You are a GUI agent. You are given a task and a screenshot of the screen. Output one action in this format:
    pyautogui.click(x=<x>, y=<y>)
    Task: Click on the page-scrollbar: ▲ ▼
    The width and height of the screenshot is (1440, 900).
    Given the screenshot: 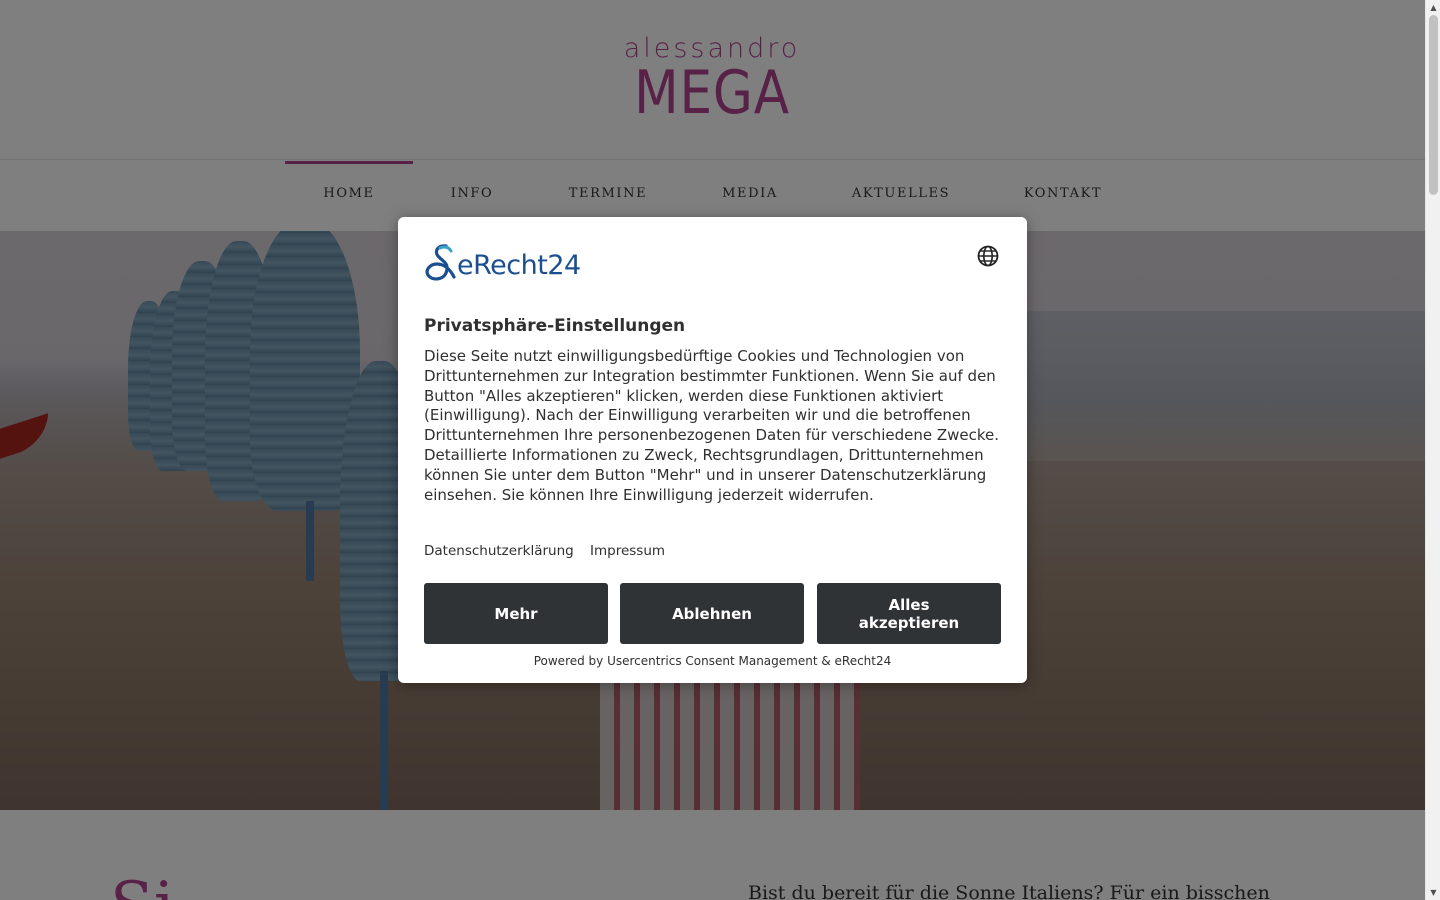 What is the action you would take?
    pyautogui.click(x=1432, y=450)
    